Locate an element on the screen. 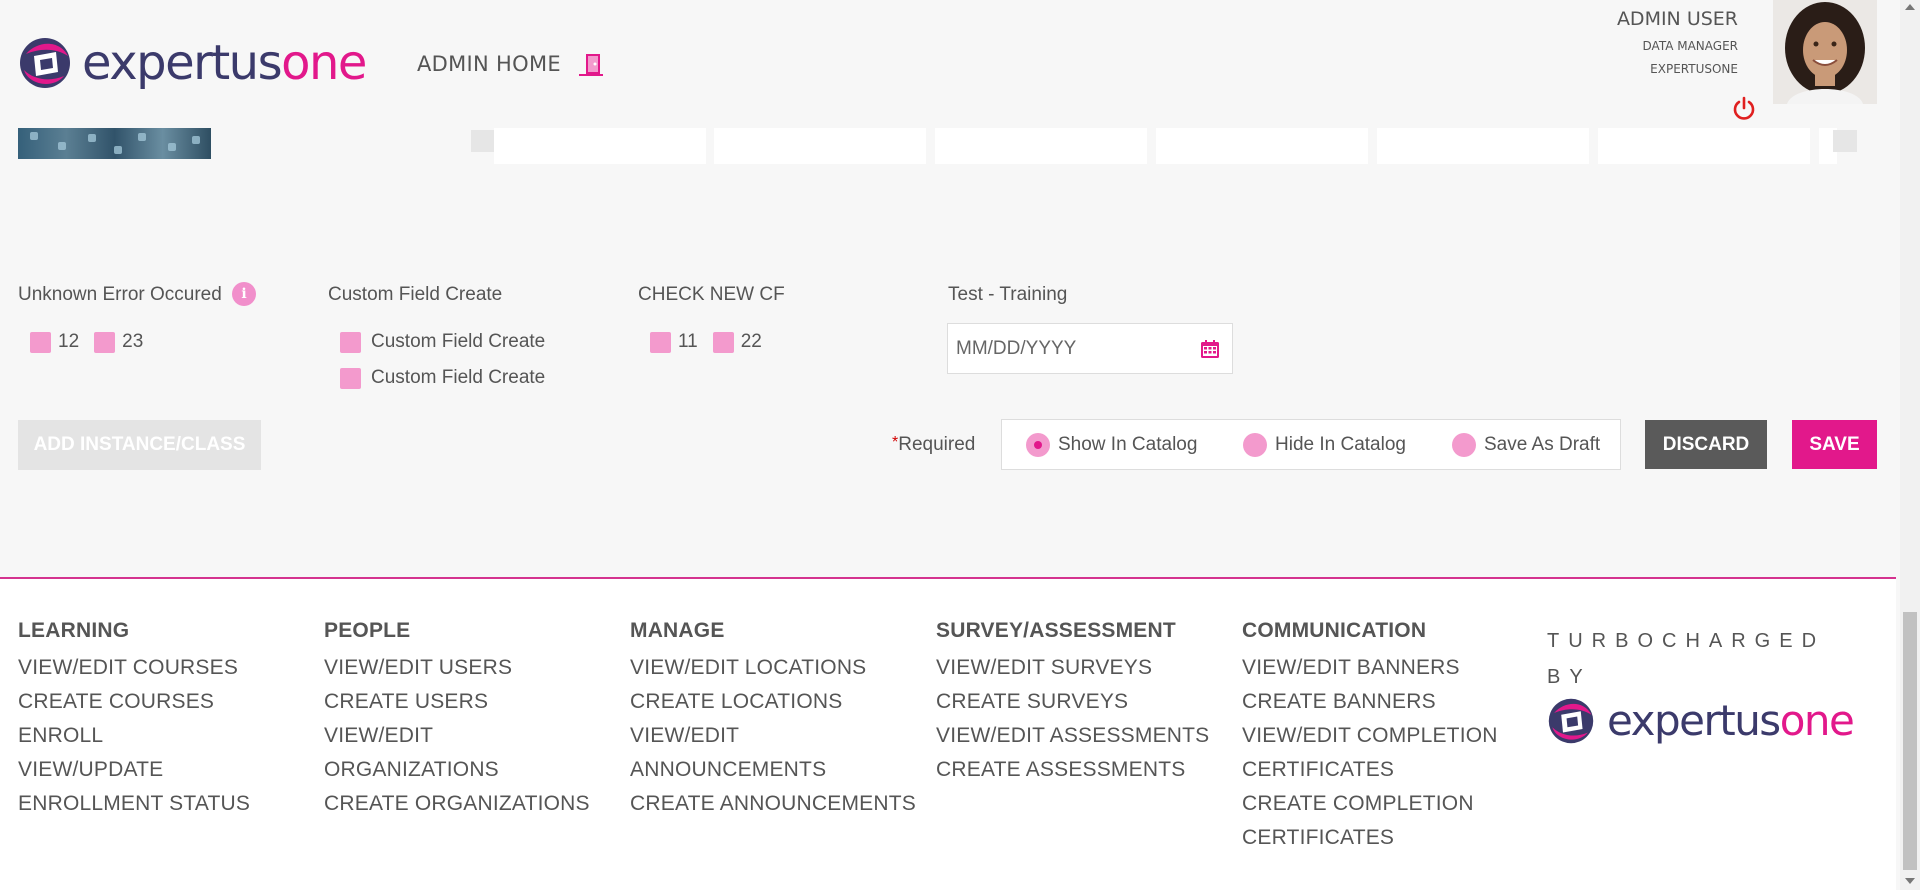 This screenshot has height=890, width=1920. footer-link: CREATE LOCATIONS is located at coordinates (773, 702).